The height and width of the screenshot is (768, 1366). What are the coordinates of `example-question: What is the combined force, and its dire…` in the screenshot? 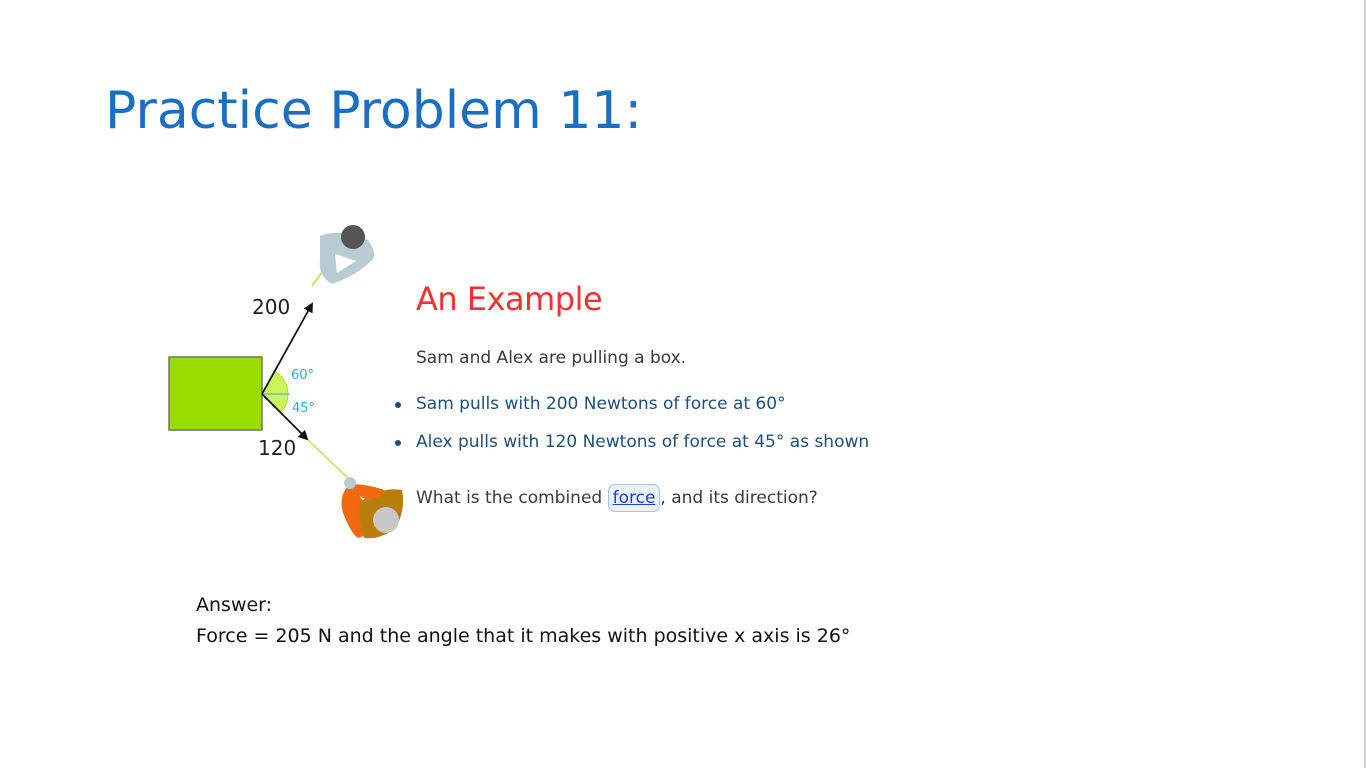 It's located at (617, 498).